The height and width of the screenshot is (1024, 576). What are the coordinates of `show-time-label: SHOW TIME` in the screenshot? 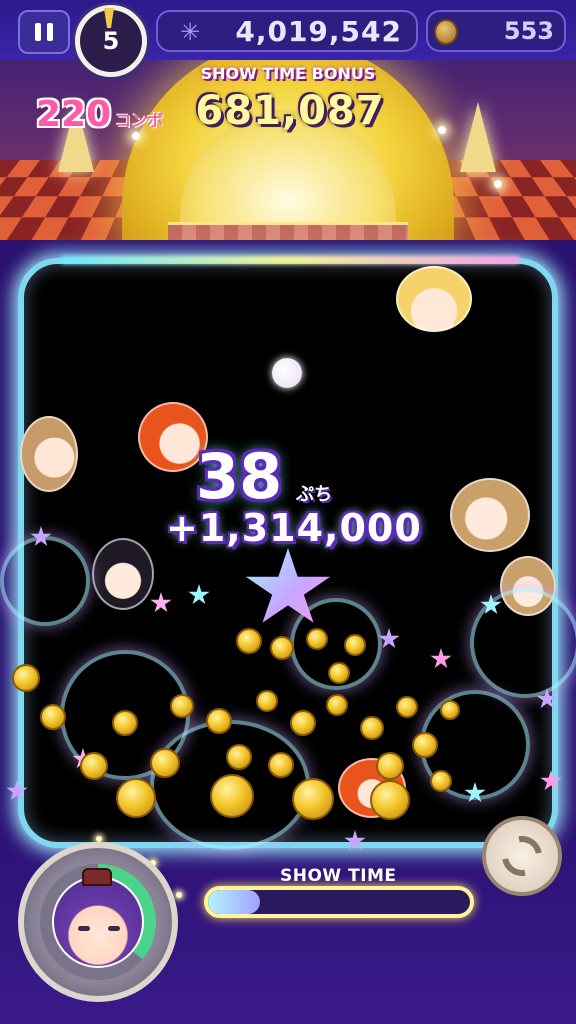 It's located at (338, 876).